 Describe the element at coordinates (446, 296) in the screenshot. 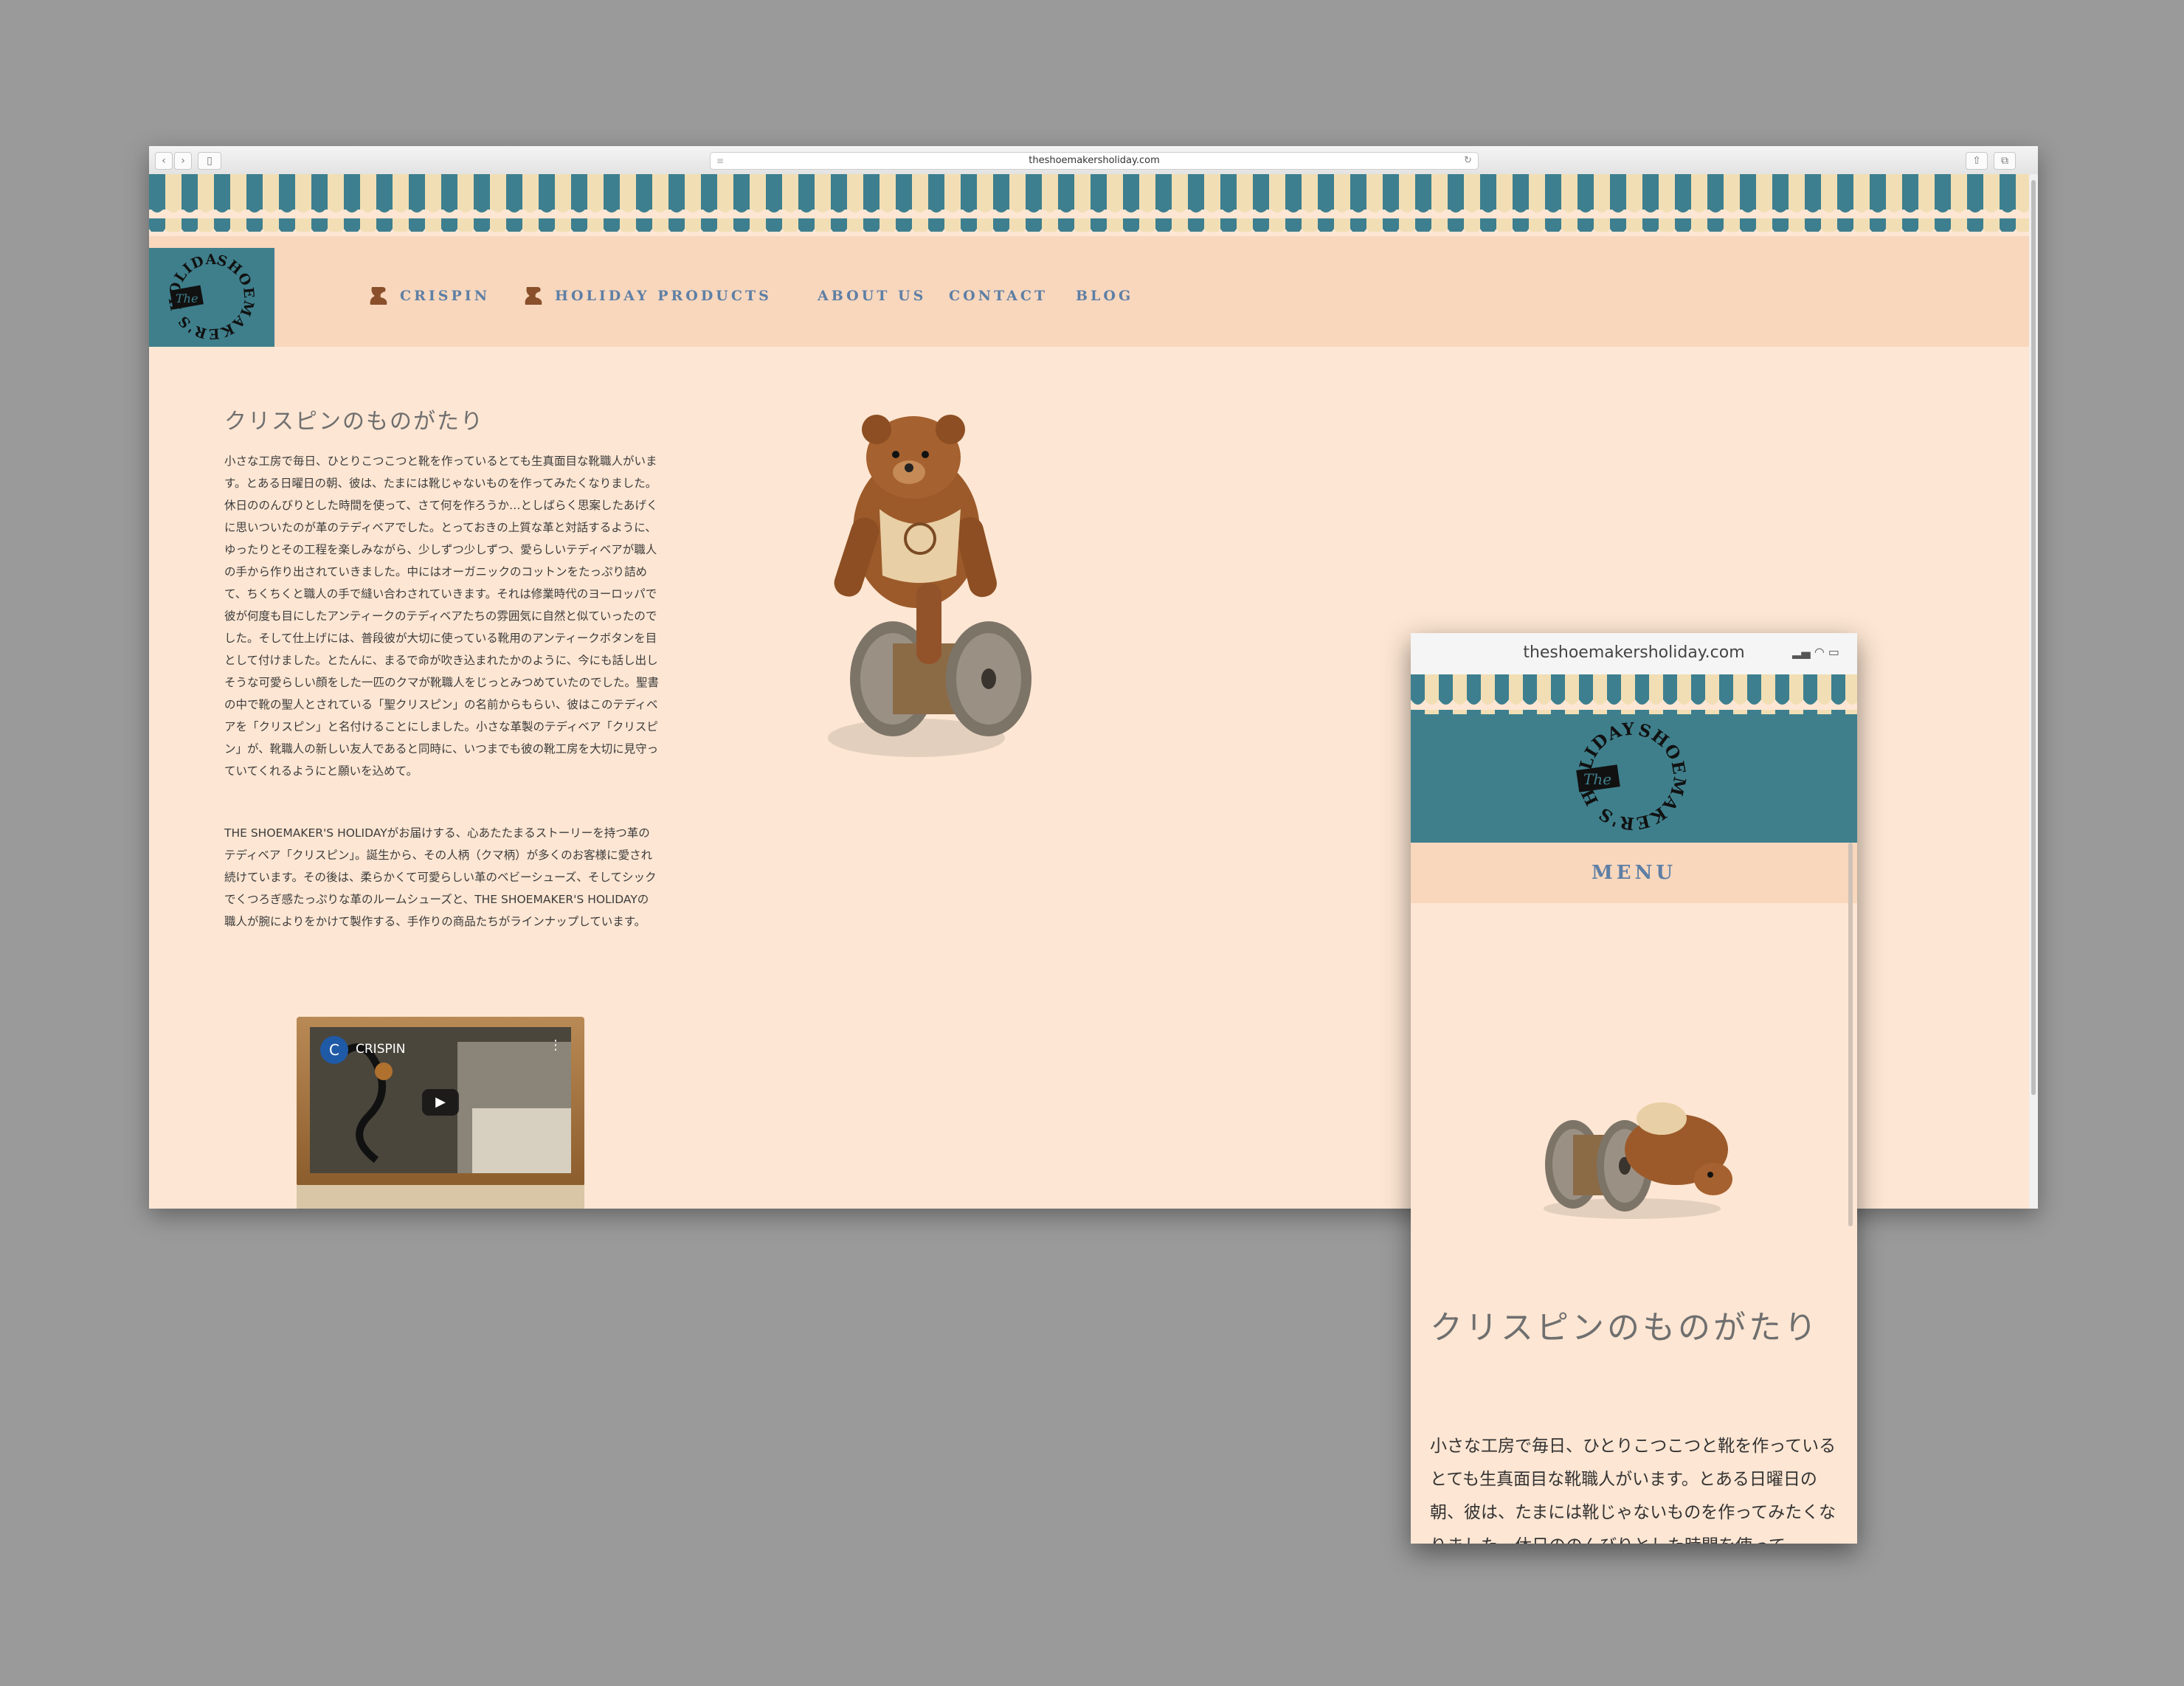

I see `nav-crispin-label: CRISPIN` at that location.